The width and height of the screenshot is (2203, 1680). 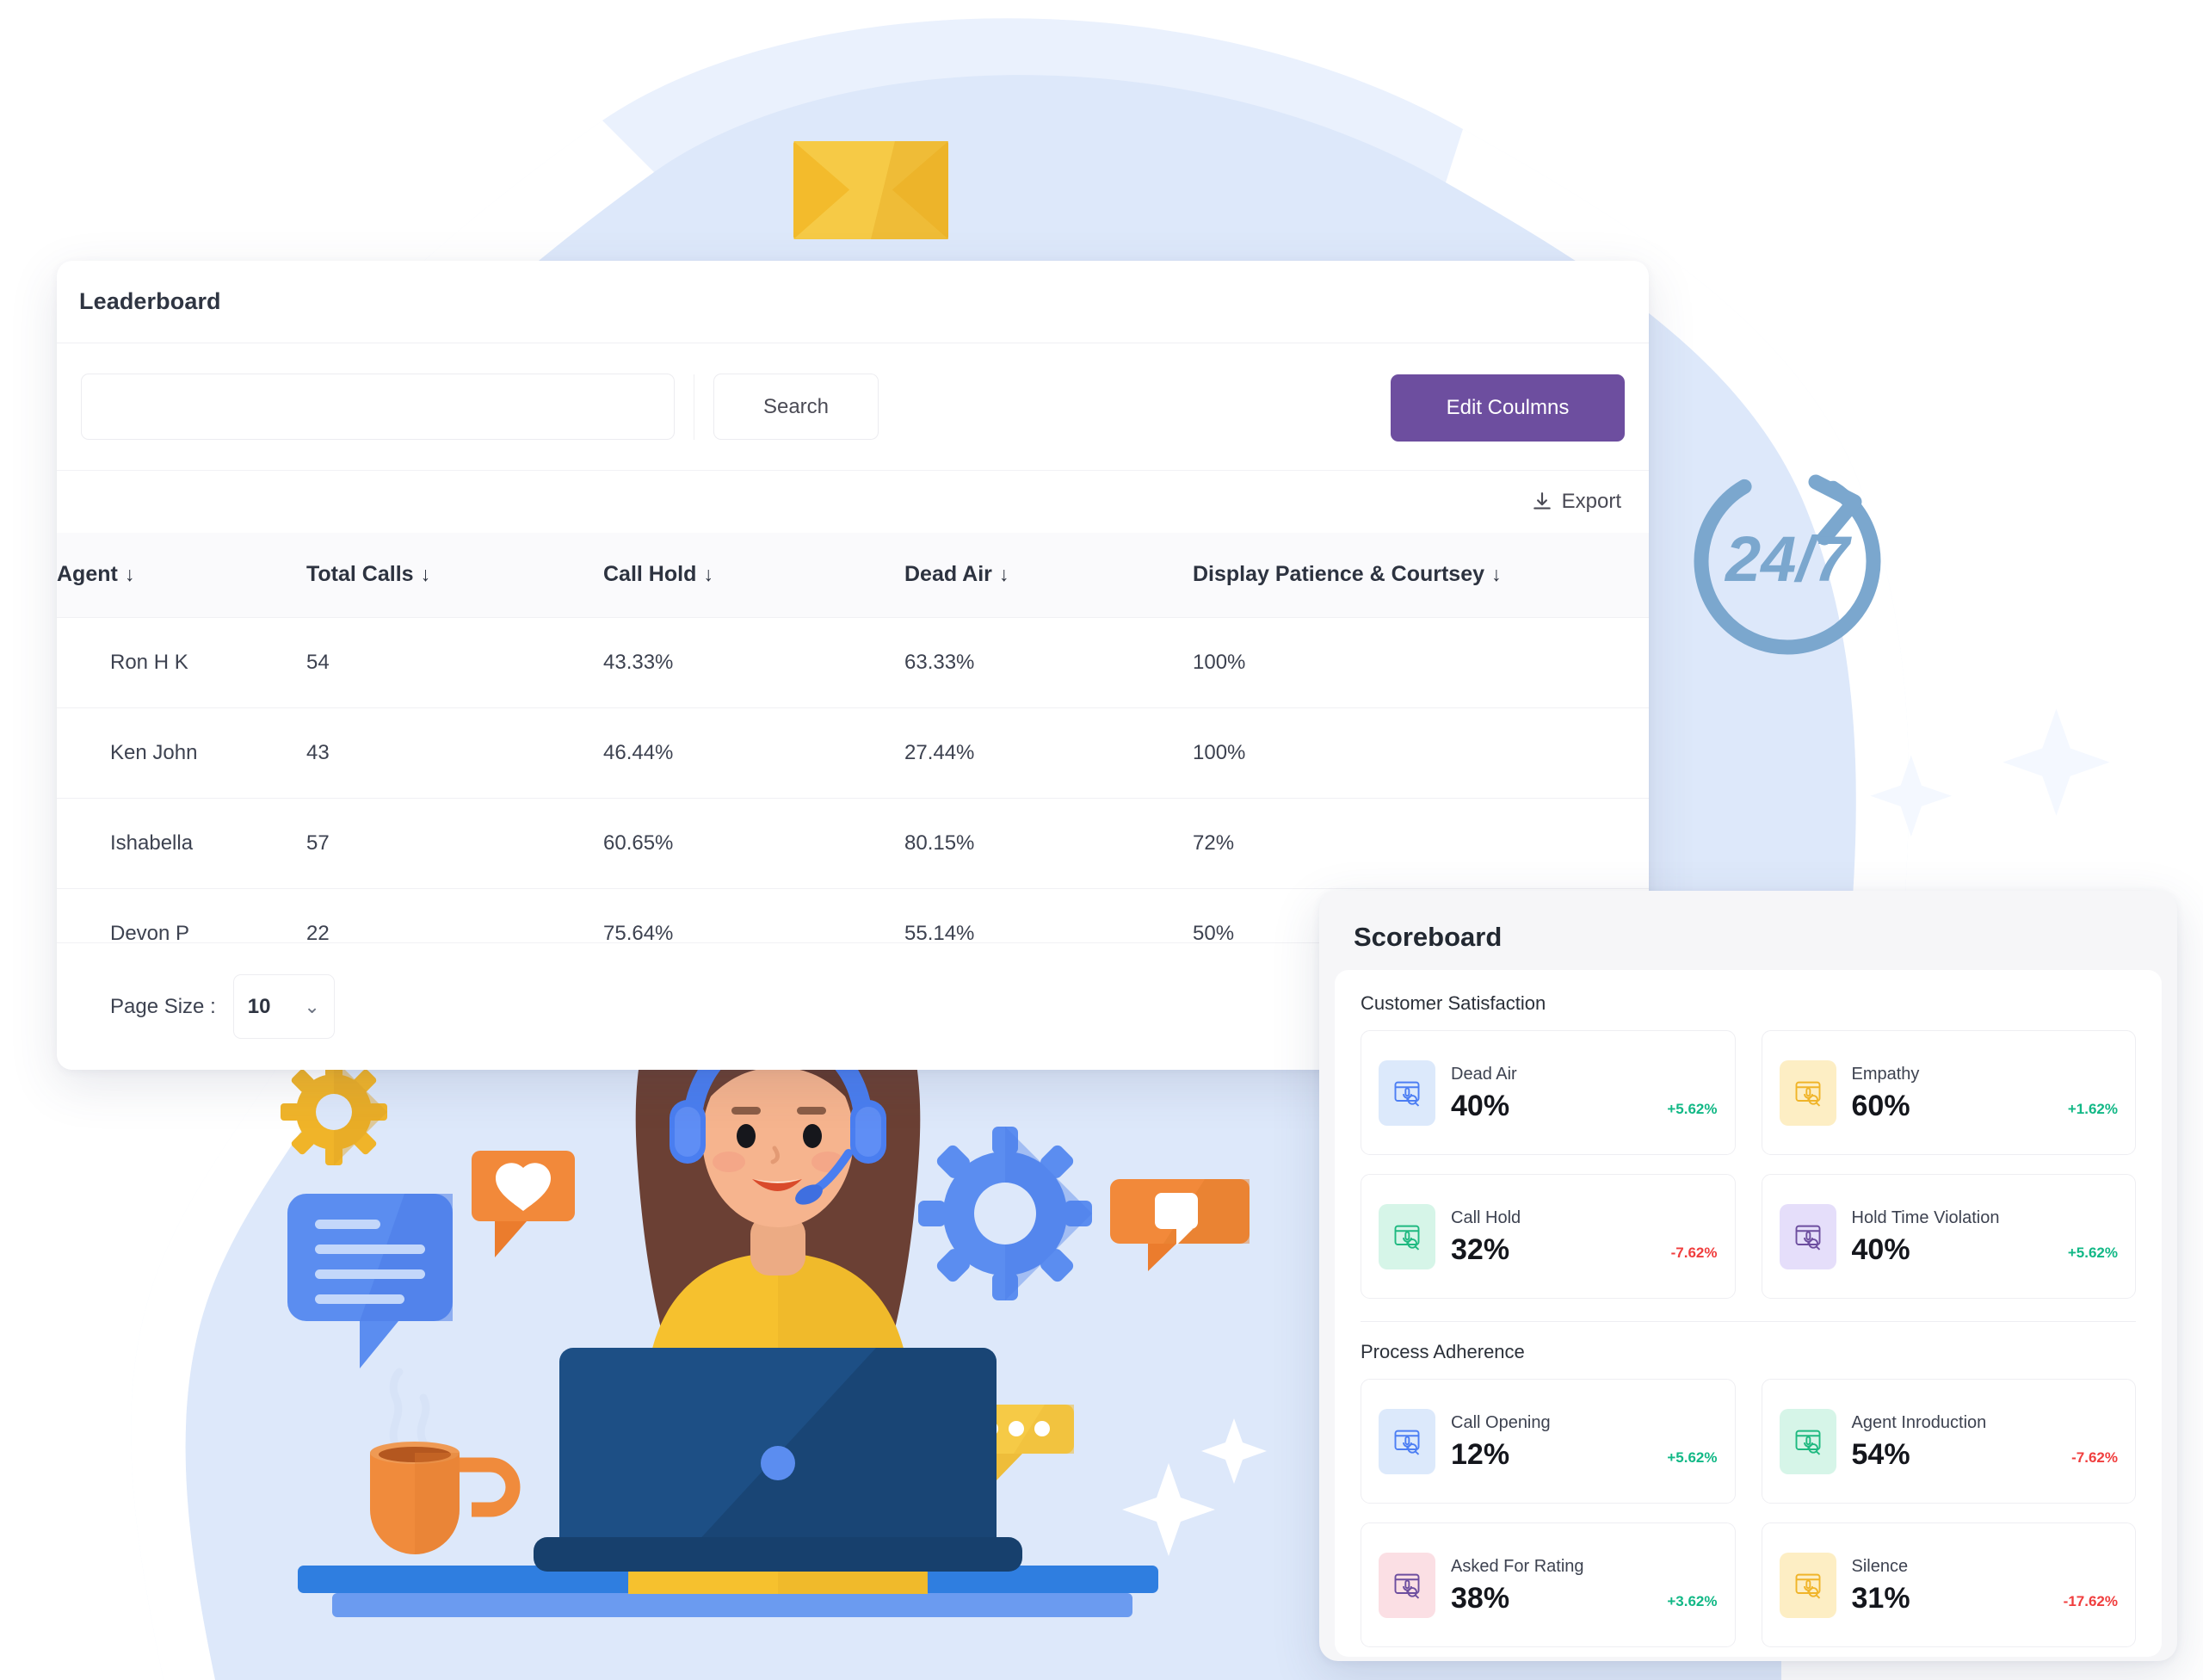 I want to click on scoreboard-title: Scoreboard, so click(x=1428, y=937).